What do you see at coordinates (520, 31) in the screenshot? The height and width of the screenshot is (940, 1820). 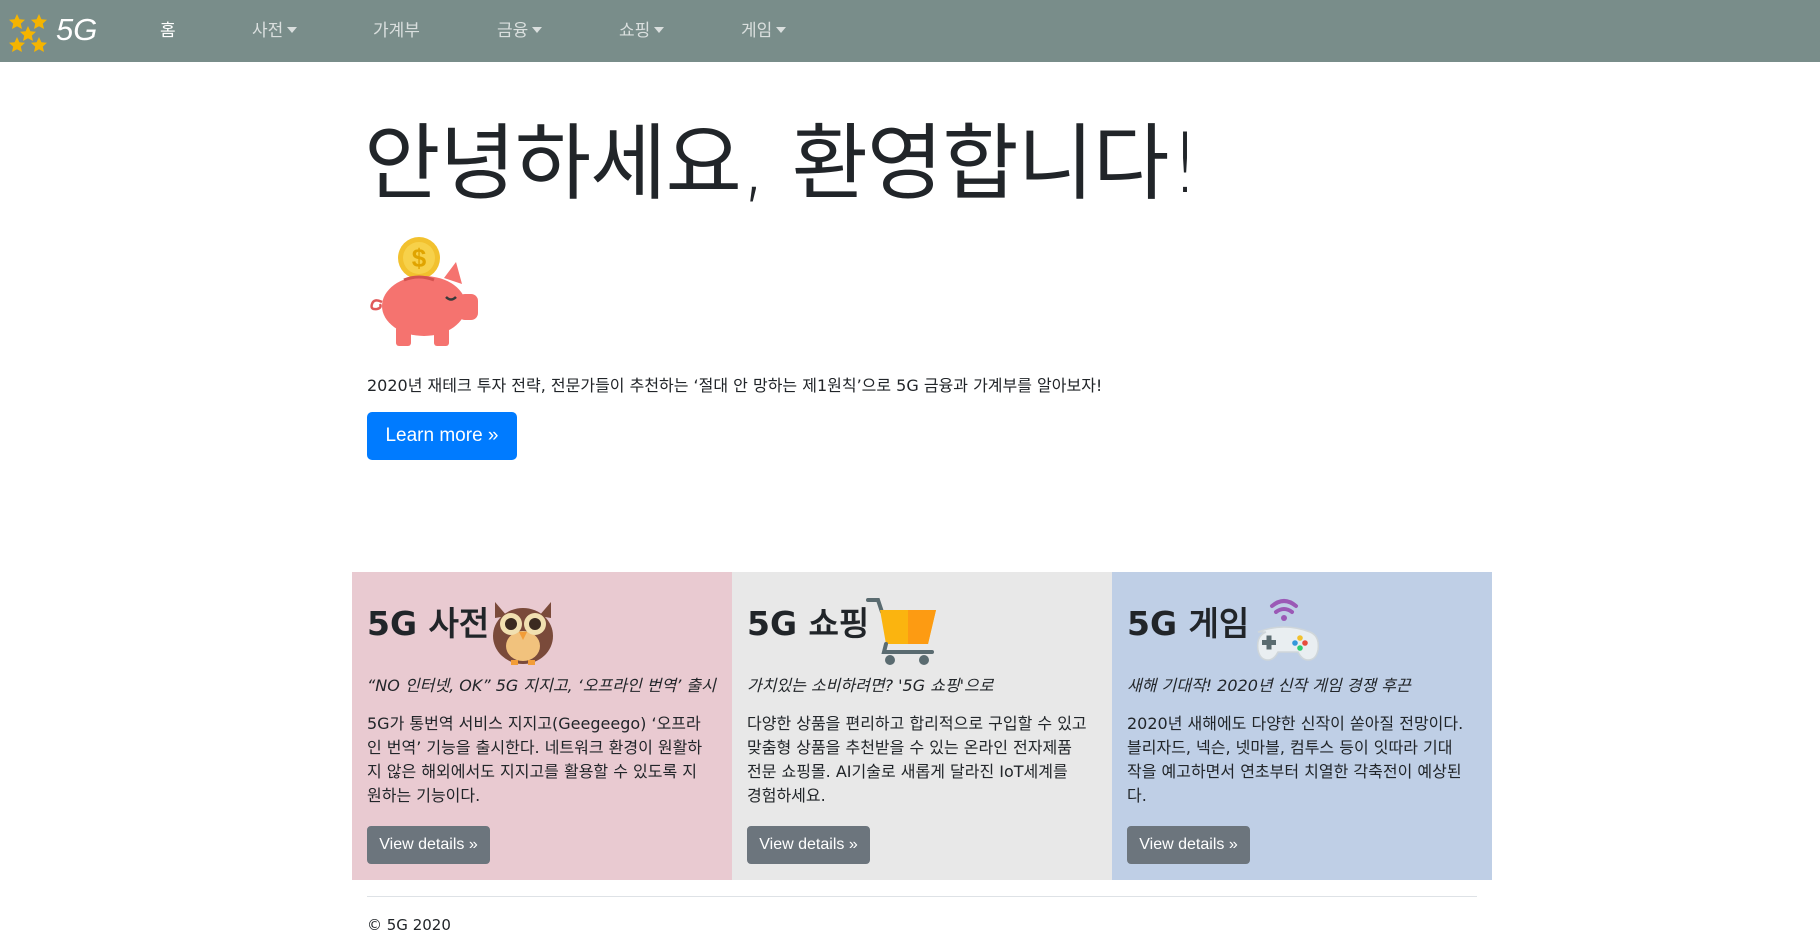 I see `nav-item-finance: 금융` at bounding box center [520, 31].